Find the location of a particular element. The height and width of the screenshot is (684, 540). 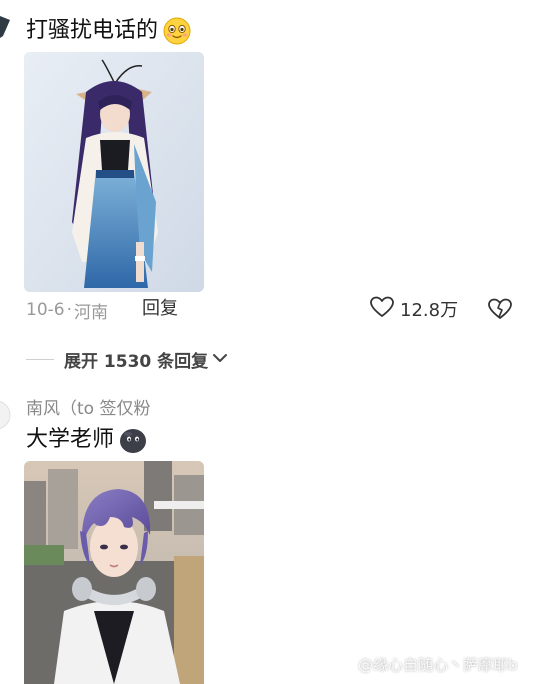

like-button: 12.8万 is located at coordinates (414, 309).